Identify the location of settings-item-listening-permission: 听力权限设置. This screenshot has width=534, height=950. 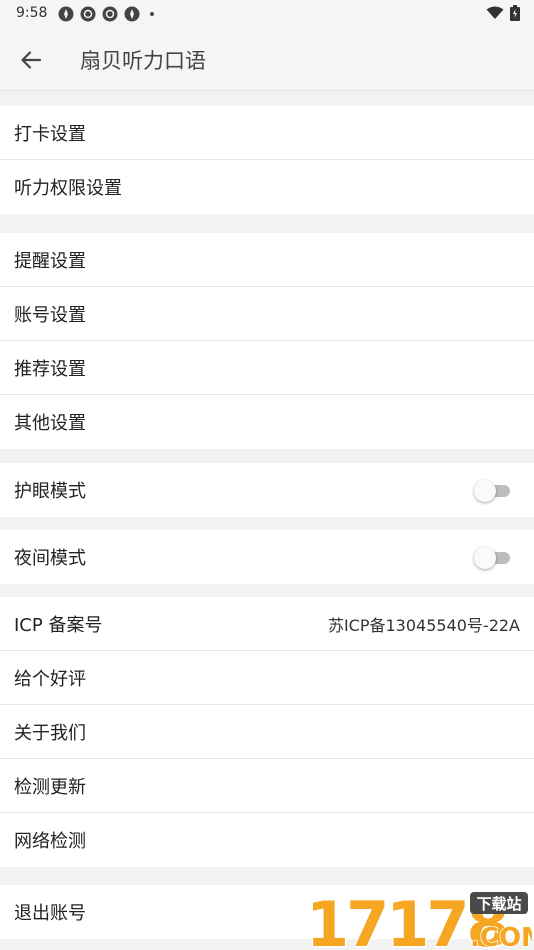
(267, 187).